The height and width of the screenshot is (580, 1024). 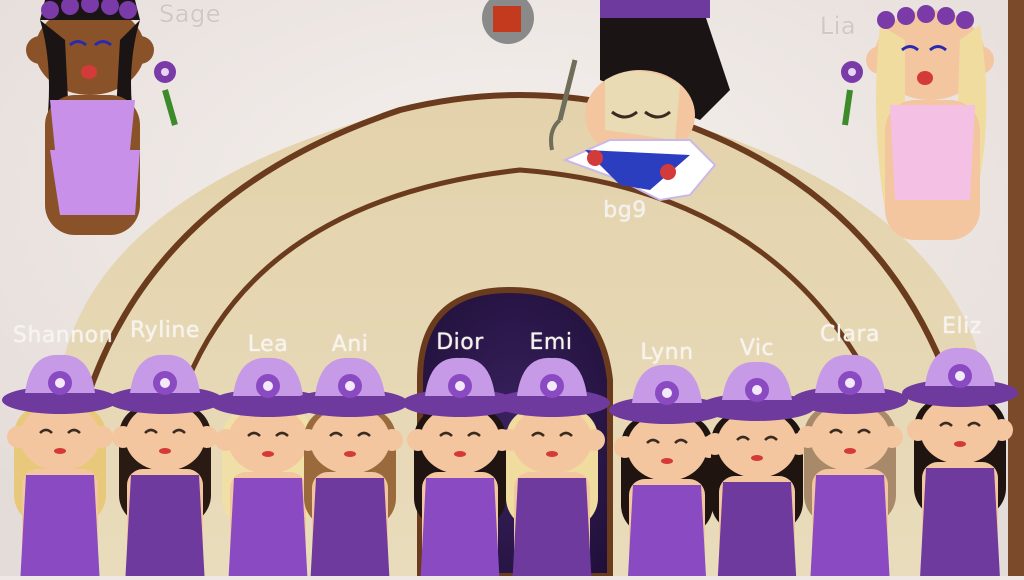 I want to click on name-label-ani: Ani, so click(x=350, y=344).